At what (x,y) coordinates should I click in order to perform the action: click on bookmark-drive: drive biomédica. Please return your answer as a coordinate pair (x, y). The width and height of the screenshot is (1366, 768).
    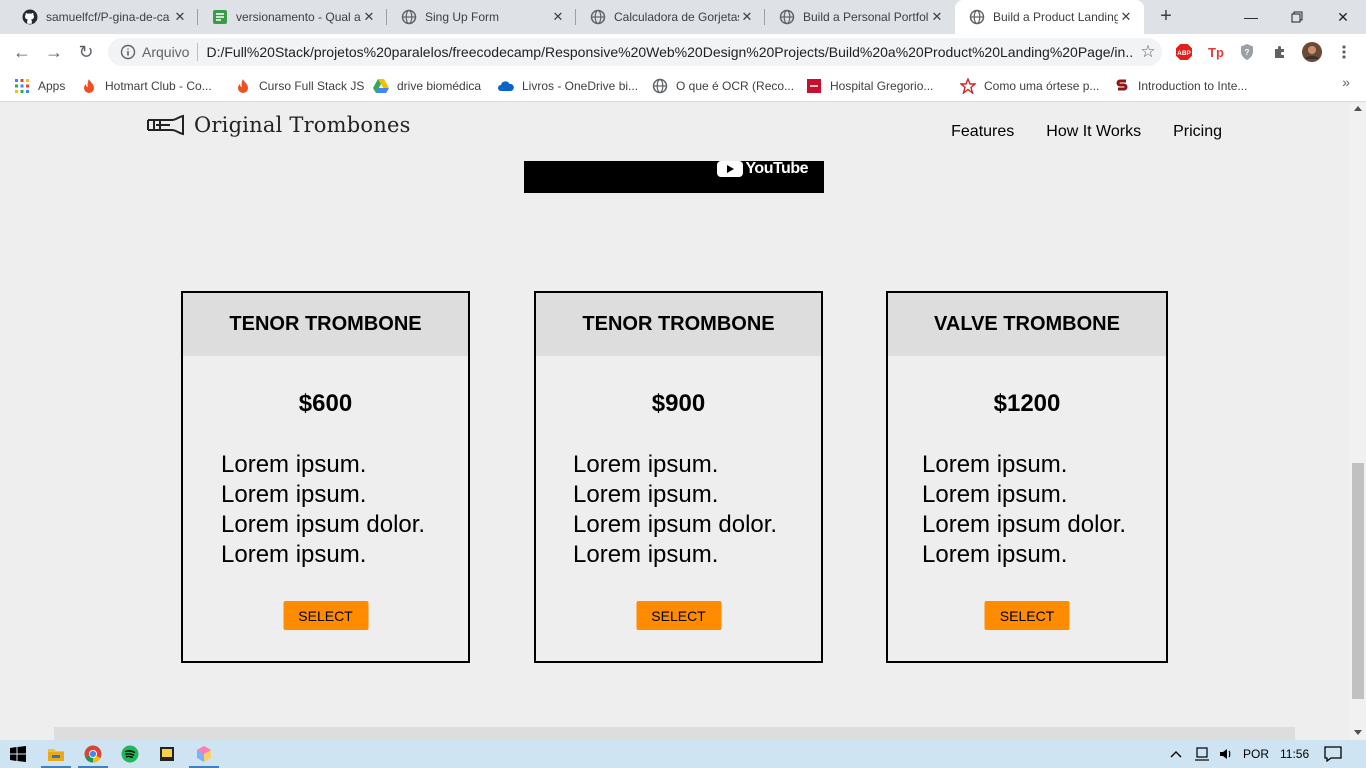
    Looking at the image, I should click on (427, 86).